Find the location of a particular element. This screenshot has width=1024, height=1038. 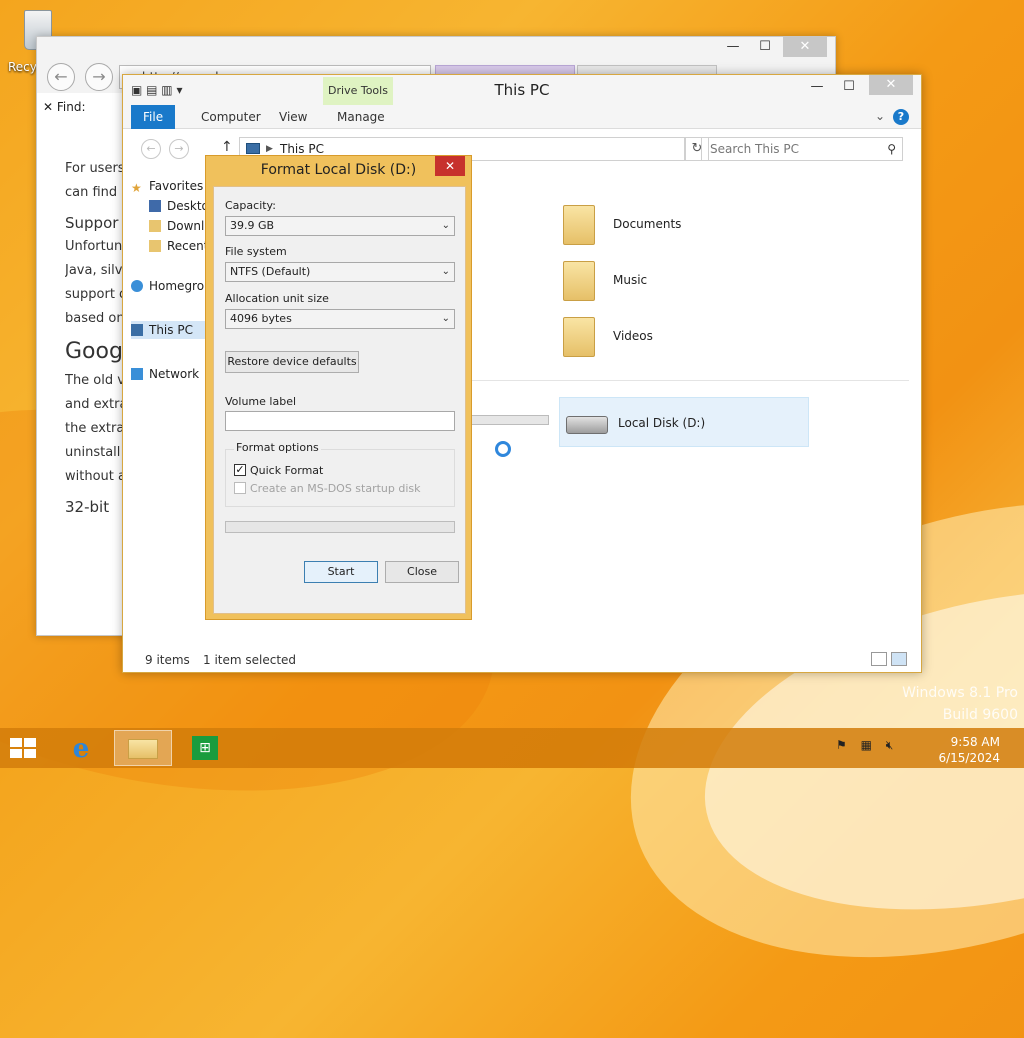

allocation-unit-label: Allocation unit size is located at coordinates (277, 298).